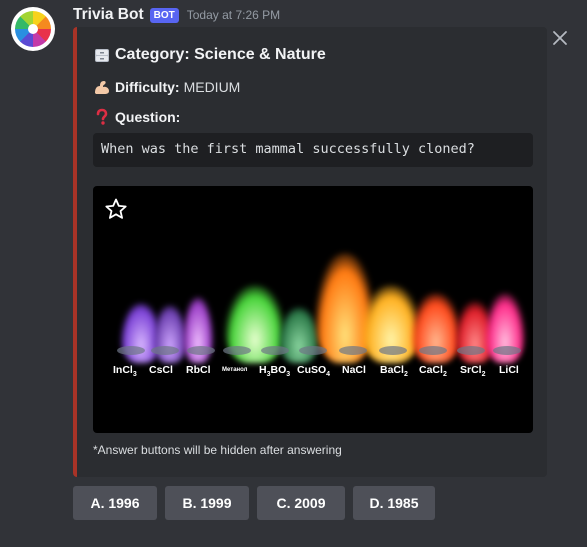 This screenshot has width=587, height=547. I want to click on timestamp: Today at 7:26 PM, so click(233, 15).